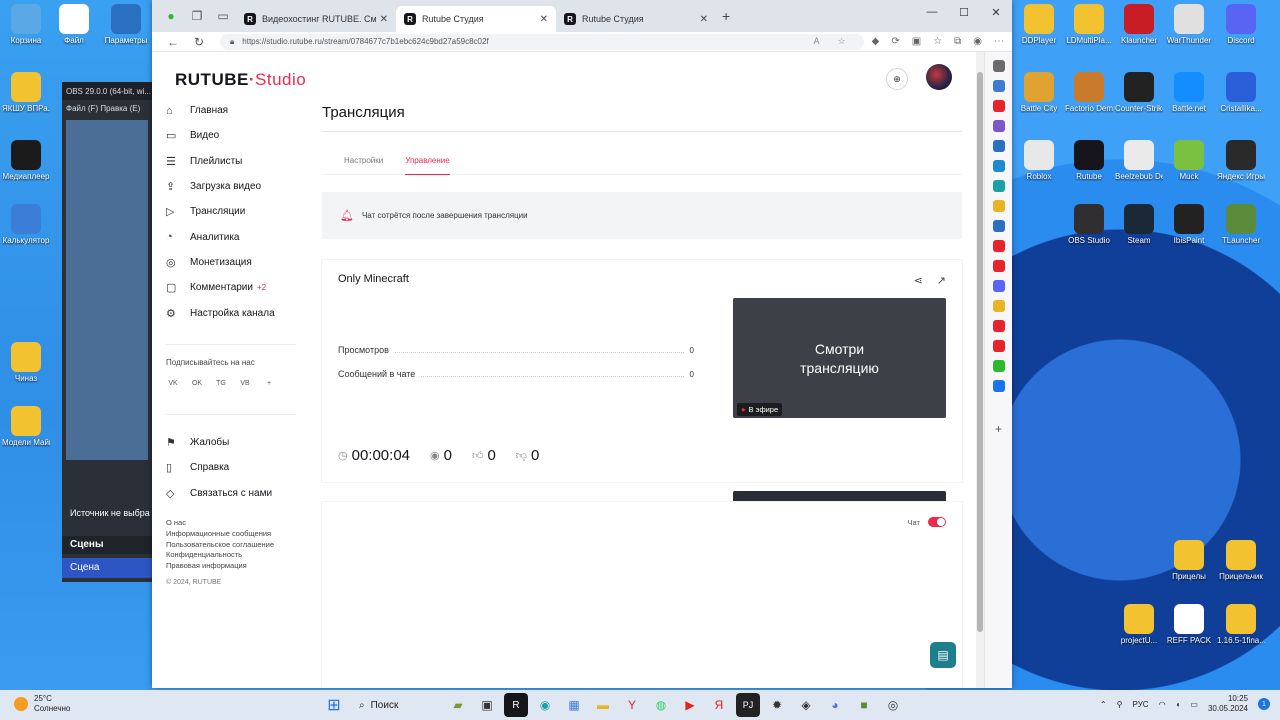 This screenshot has height=720, width=1280. What do you see at coordinates (173, 383) in the screenshot?
I see `vk-icon: VK` at bounding box center [173, 383].